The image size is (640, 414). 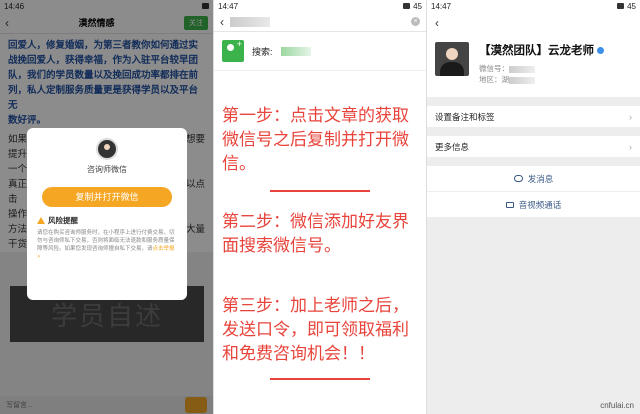 What do you see at coordinates (233, 50) in the screenshot?
I see `add-friend-icon` at bounding box center [233, 50].